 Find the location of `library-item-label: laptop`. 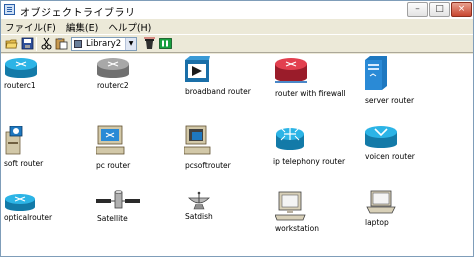

library-item-label: laptop is located at coordinates (377, 222).